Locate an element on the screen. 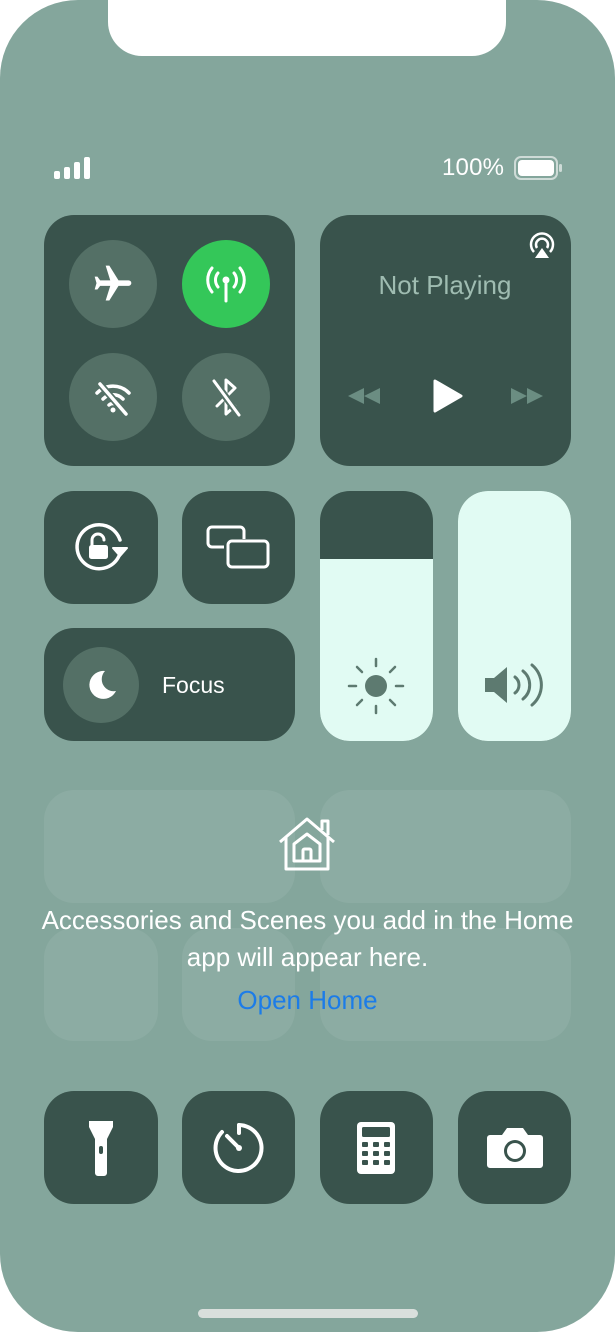 This screenshot has height=1332, width=615. now-playing-title: Not Playing is located at coordinates (445, 285).